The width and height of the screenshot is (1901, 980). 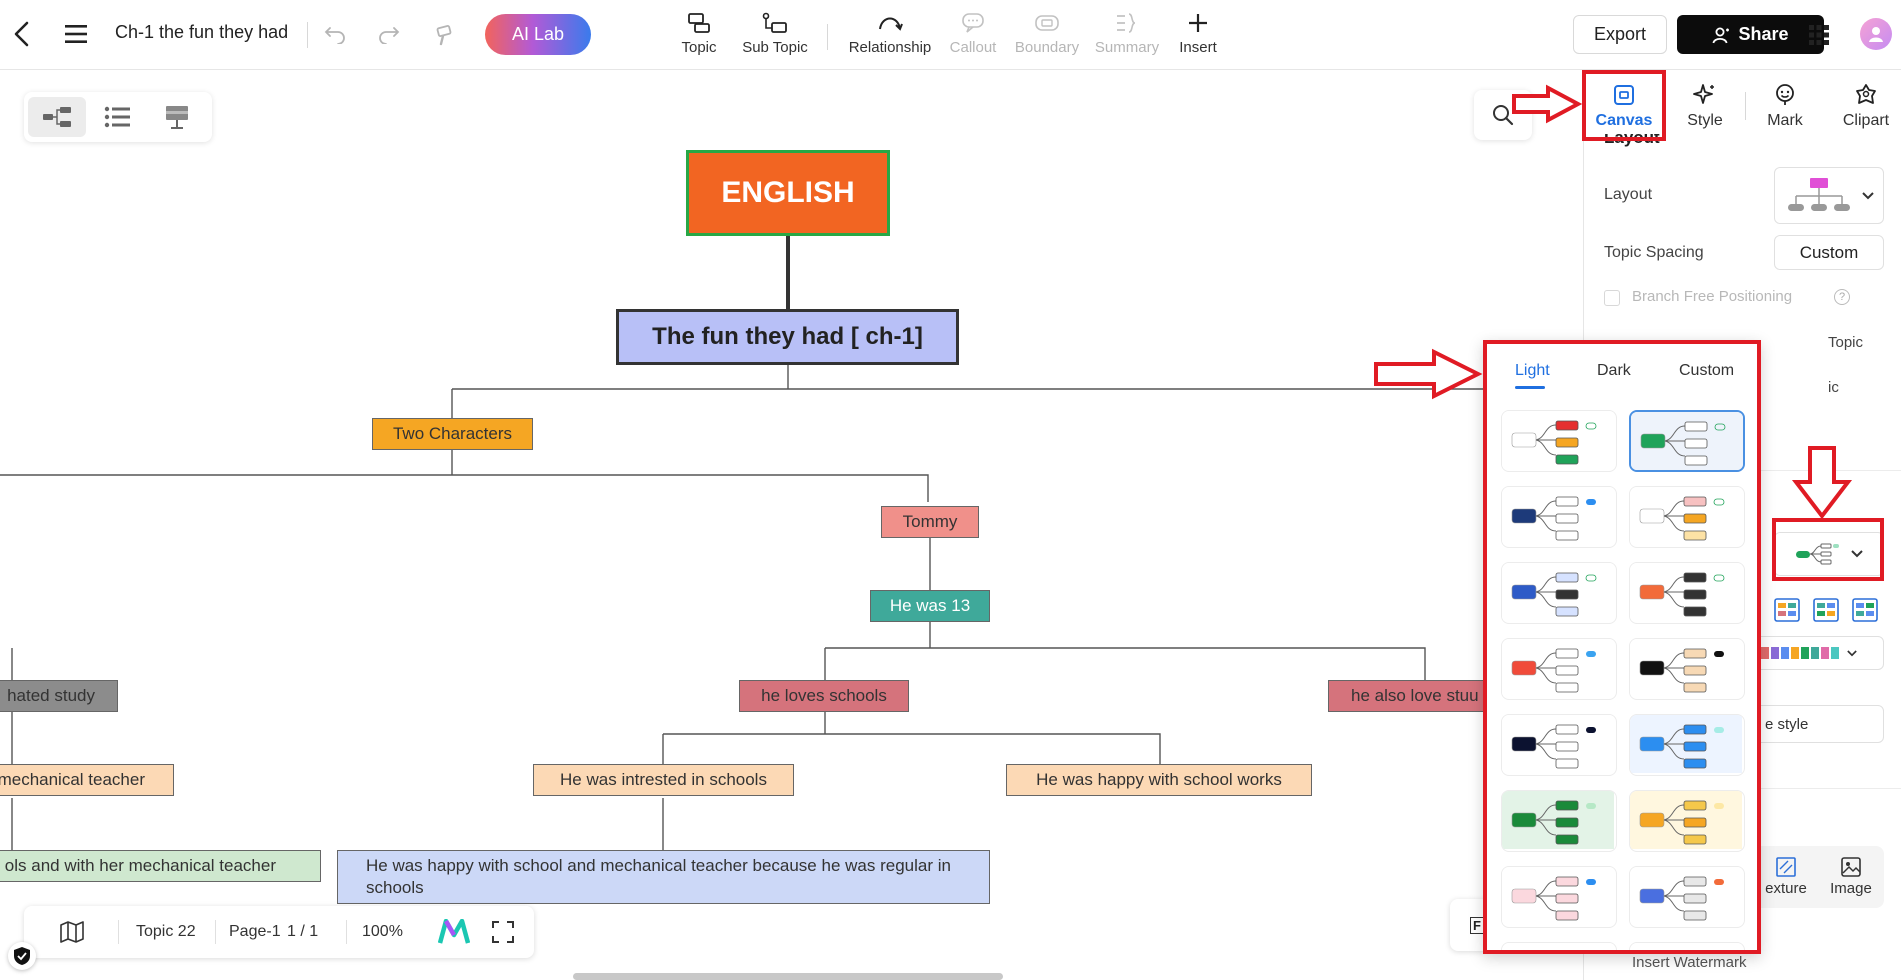 What do you see at coordinates (1819, 877) in the screenshot?
I see `background-options: exture Image` at bounding box center [1819, 877].